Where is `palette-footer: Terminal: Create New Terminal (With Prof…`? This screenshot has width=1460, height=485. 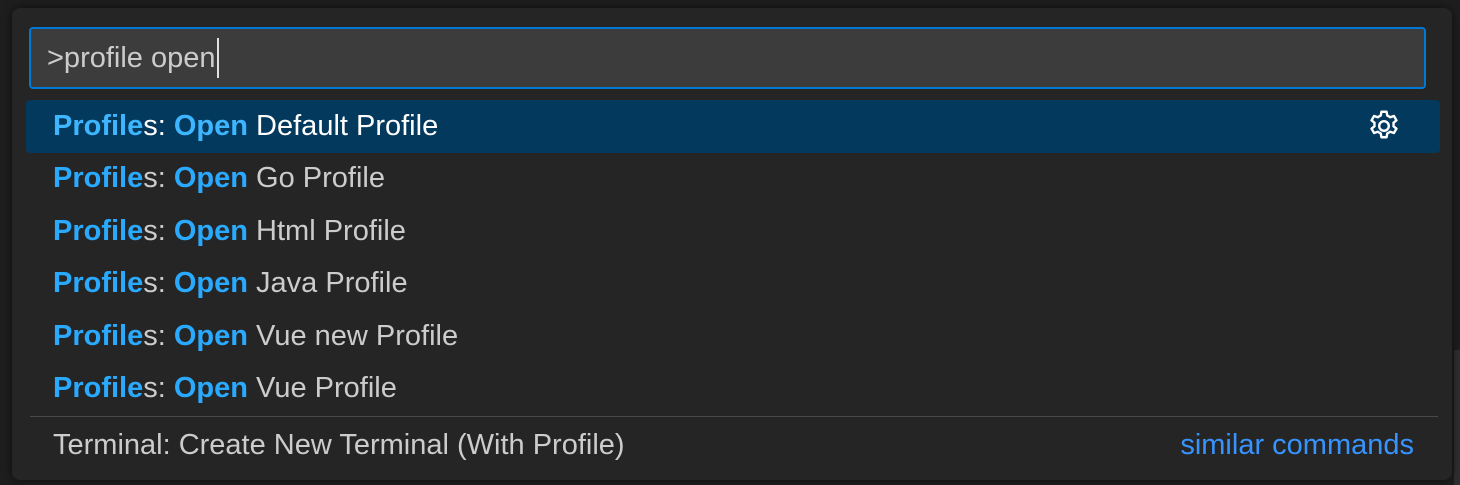 palette-footer: Terminal: Create New Terminal (With Prof… is located at coordinates (733, 445).